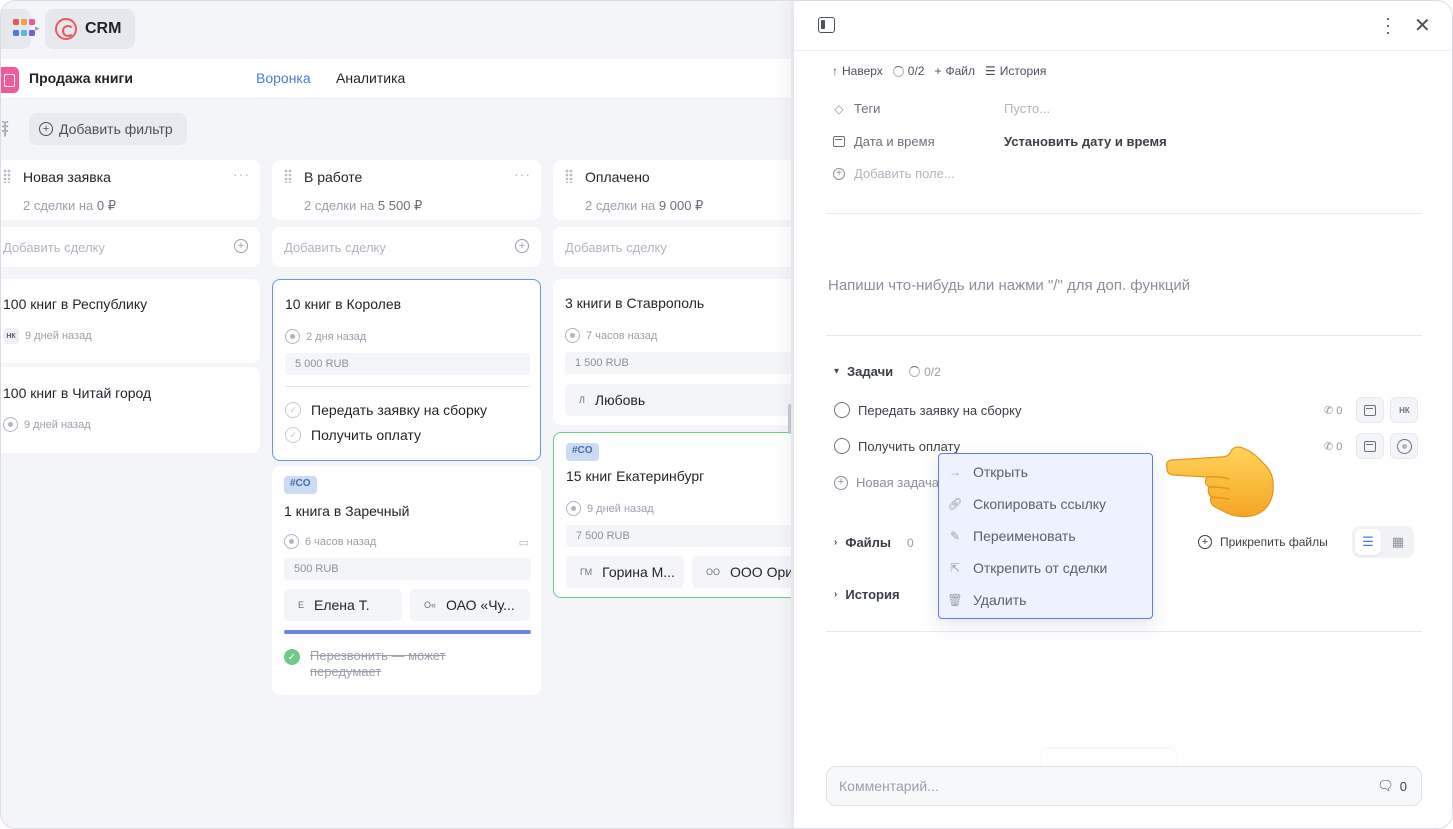 The height and width of the screenshot is (829, 1453). What do you see at coordinates (58, 336) in the screenshot?
I see `deal-time: 9 дней назад` at bounding box center [58, 336].